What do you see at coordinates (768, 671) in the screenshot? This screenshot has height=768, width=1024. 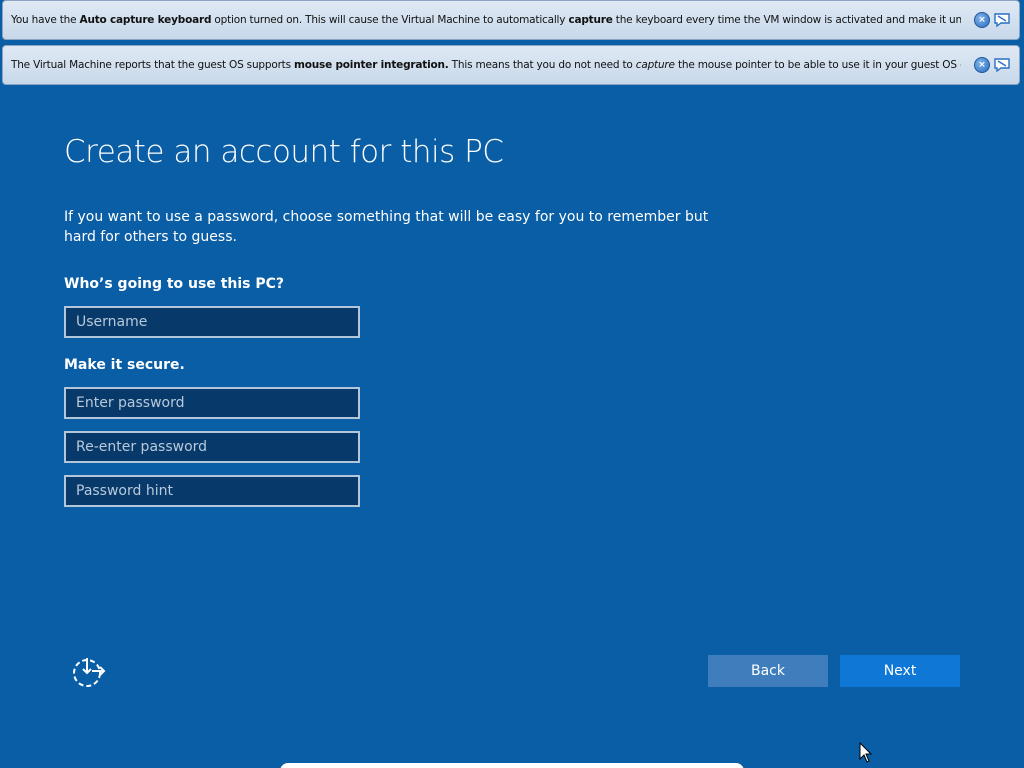 I see `back-button: Back` at bounding box center [768, 671].